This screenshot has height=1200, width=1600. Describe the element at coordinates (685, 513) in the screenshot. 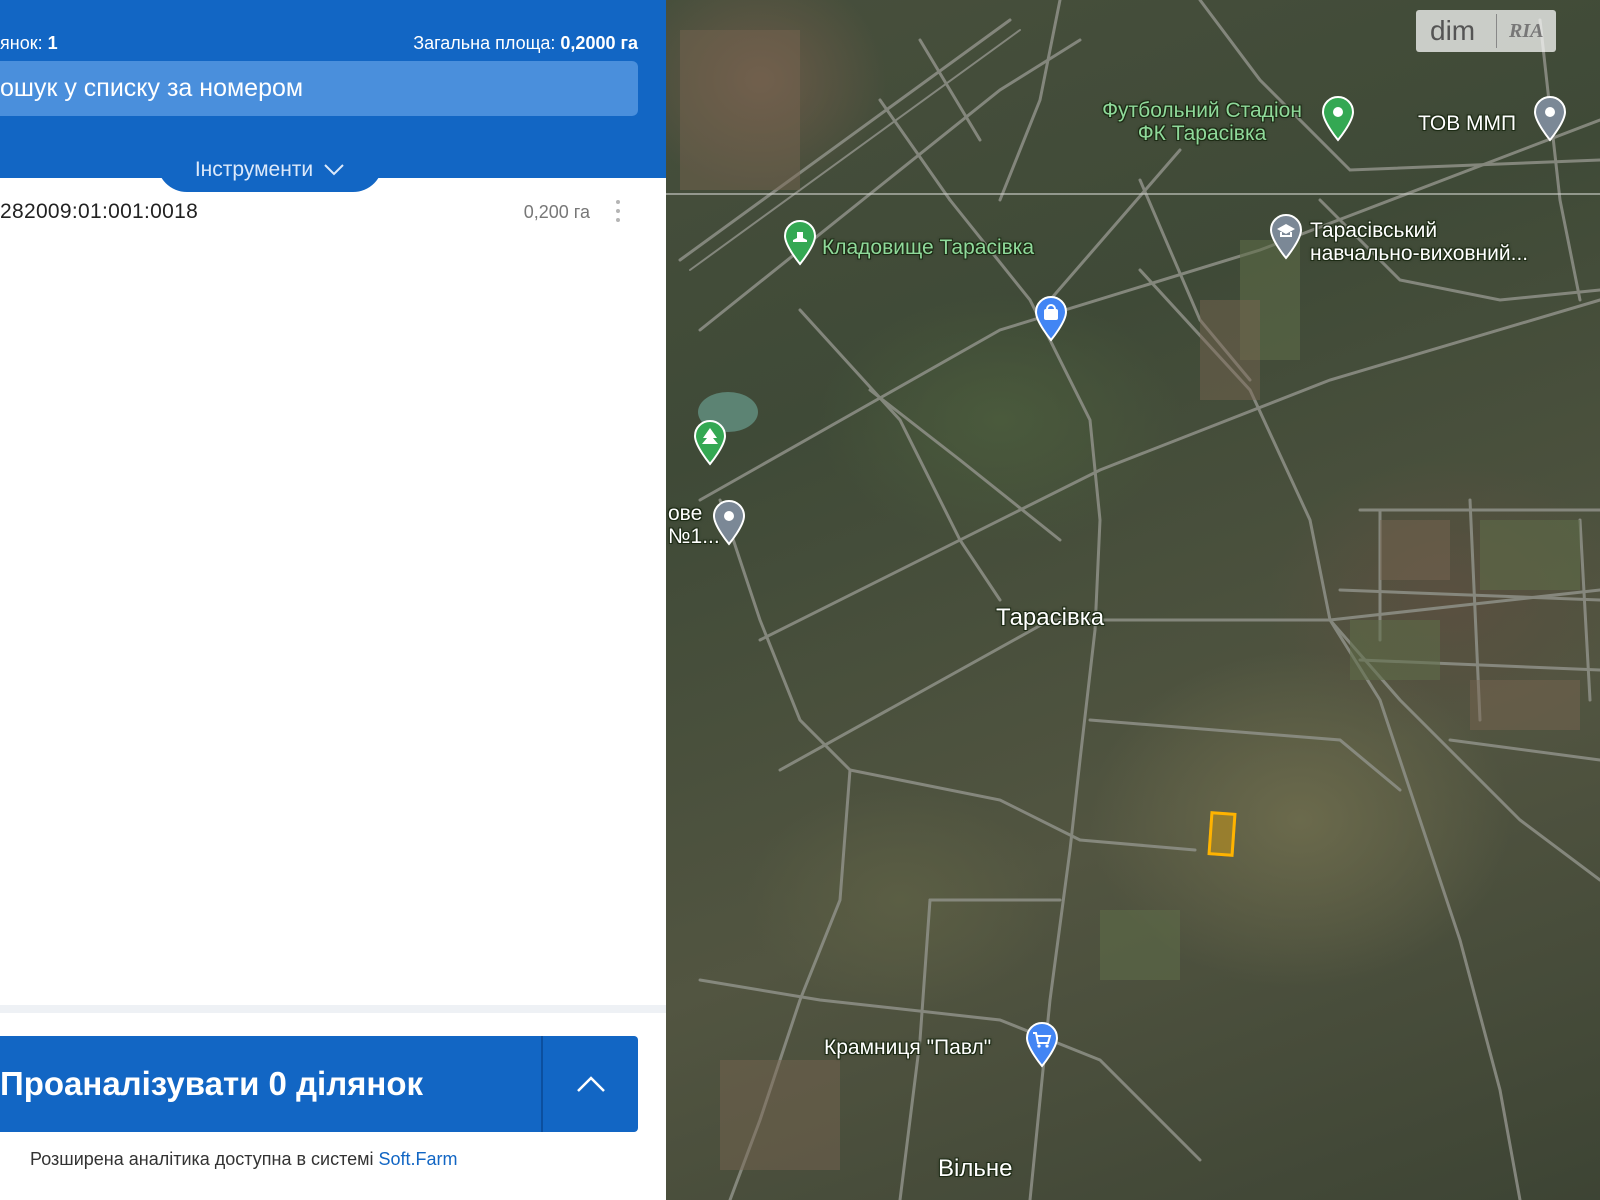

I see `partial-place-line1: ове` at that location.